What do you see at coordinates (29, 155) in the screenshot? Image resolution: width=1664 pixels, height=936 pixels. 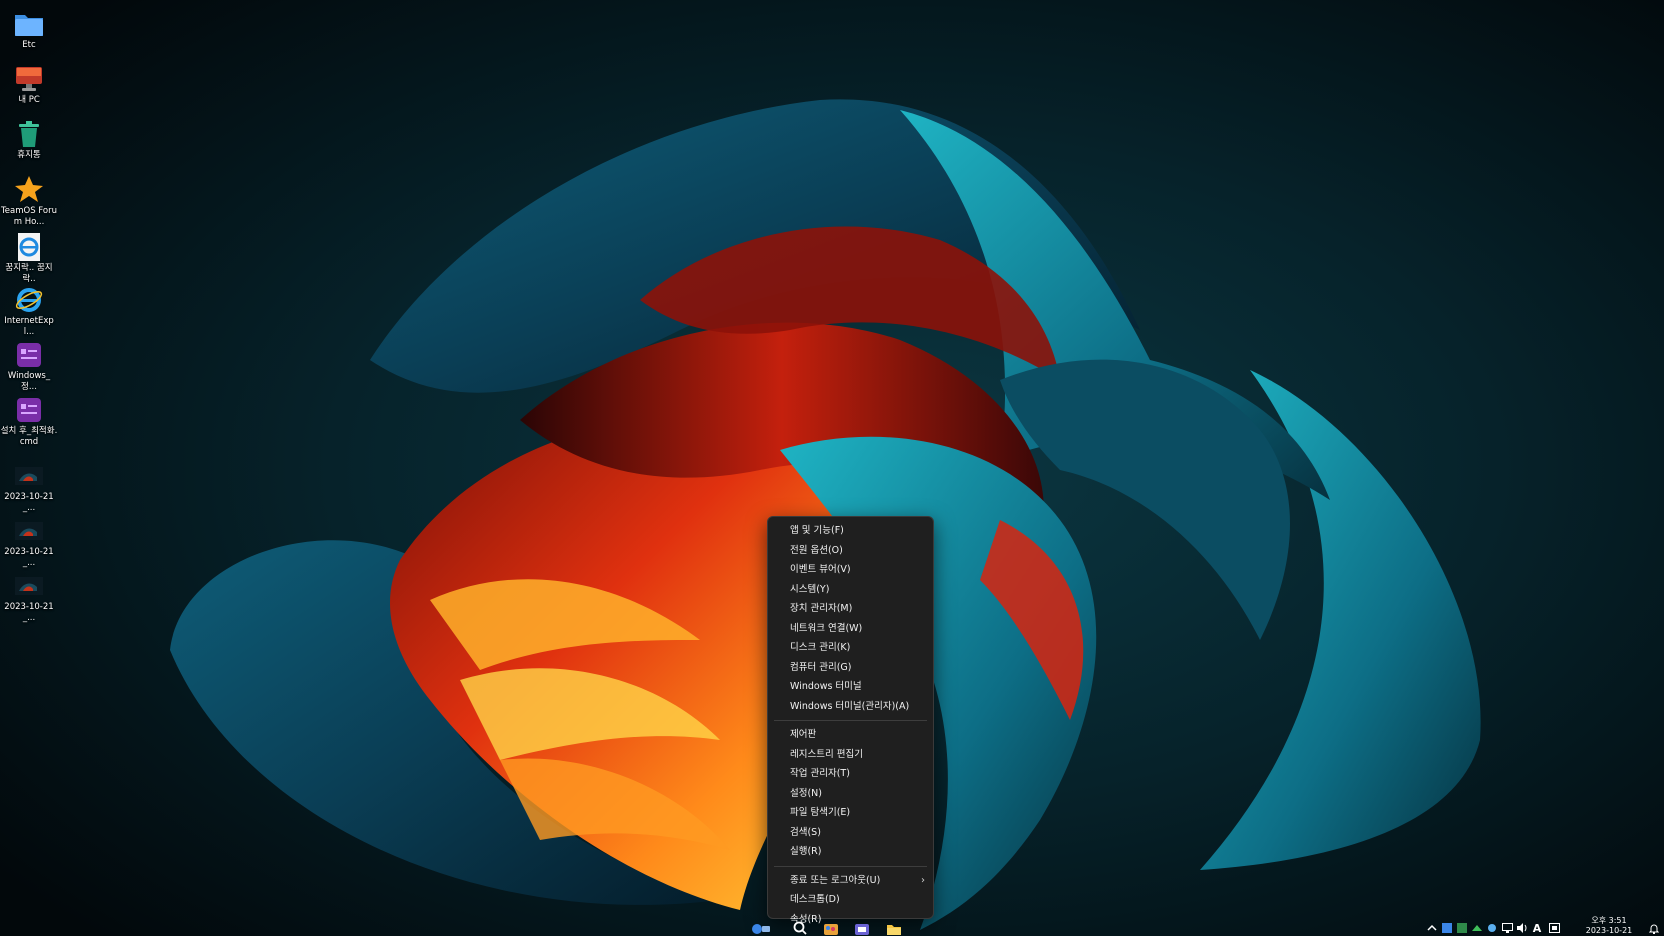 I see `desktop-icon-label: 휴지통` at bounding box center [29, 155].